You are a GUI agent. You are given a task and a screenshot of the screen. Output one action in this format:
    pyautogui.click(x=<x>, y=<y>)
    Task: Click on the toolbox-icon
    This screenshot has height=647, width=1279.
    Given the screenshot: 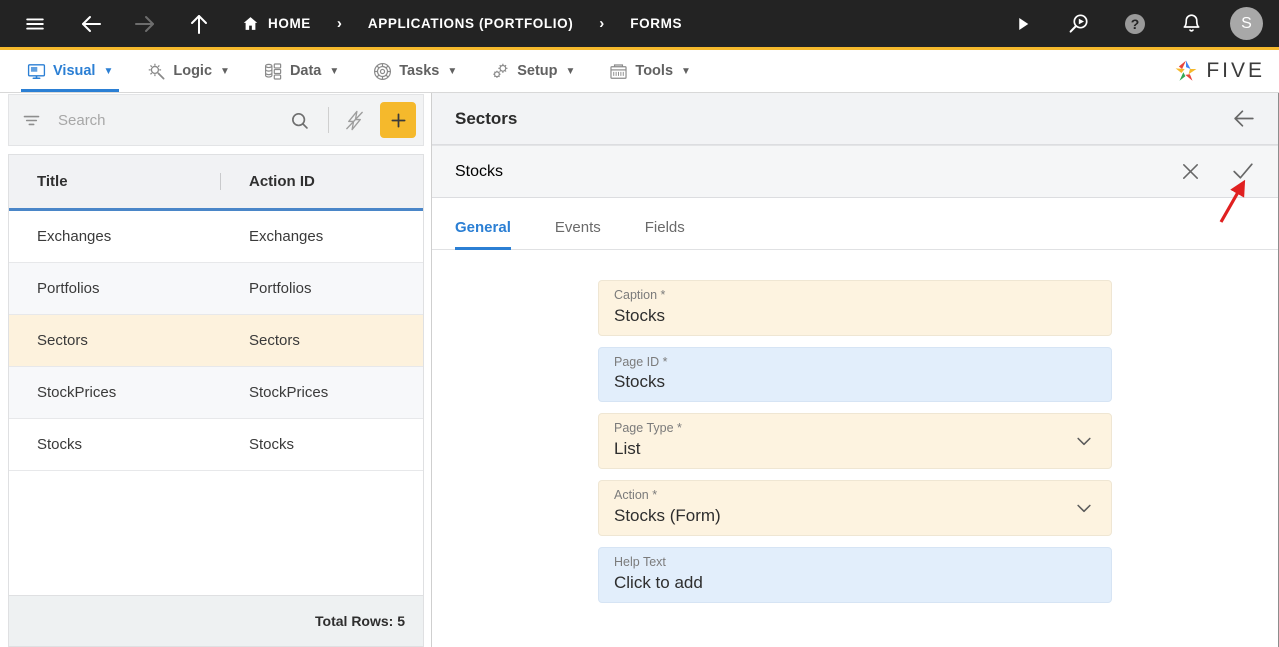 What is the action you would take?
    pyautogui.click(x=618, y=71)
    